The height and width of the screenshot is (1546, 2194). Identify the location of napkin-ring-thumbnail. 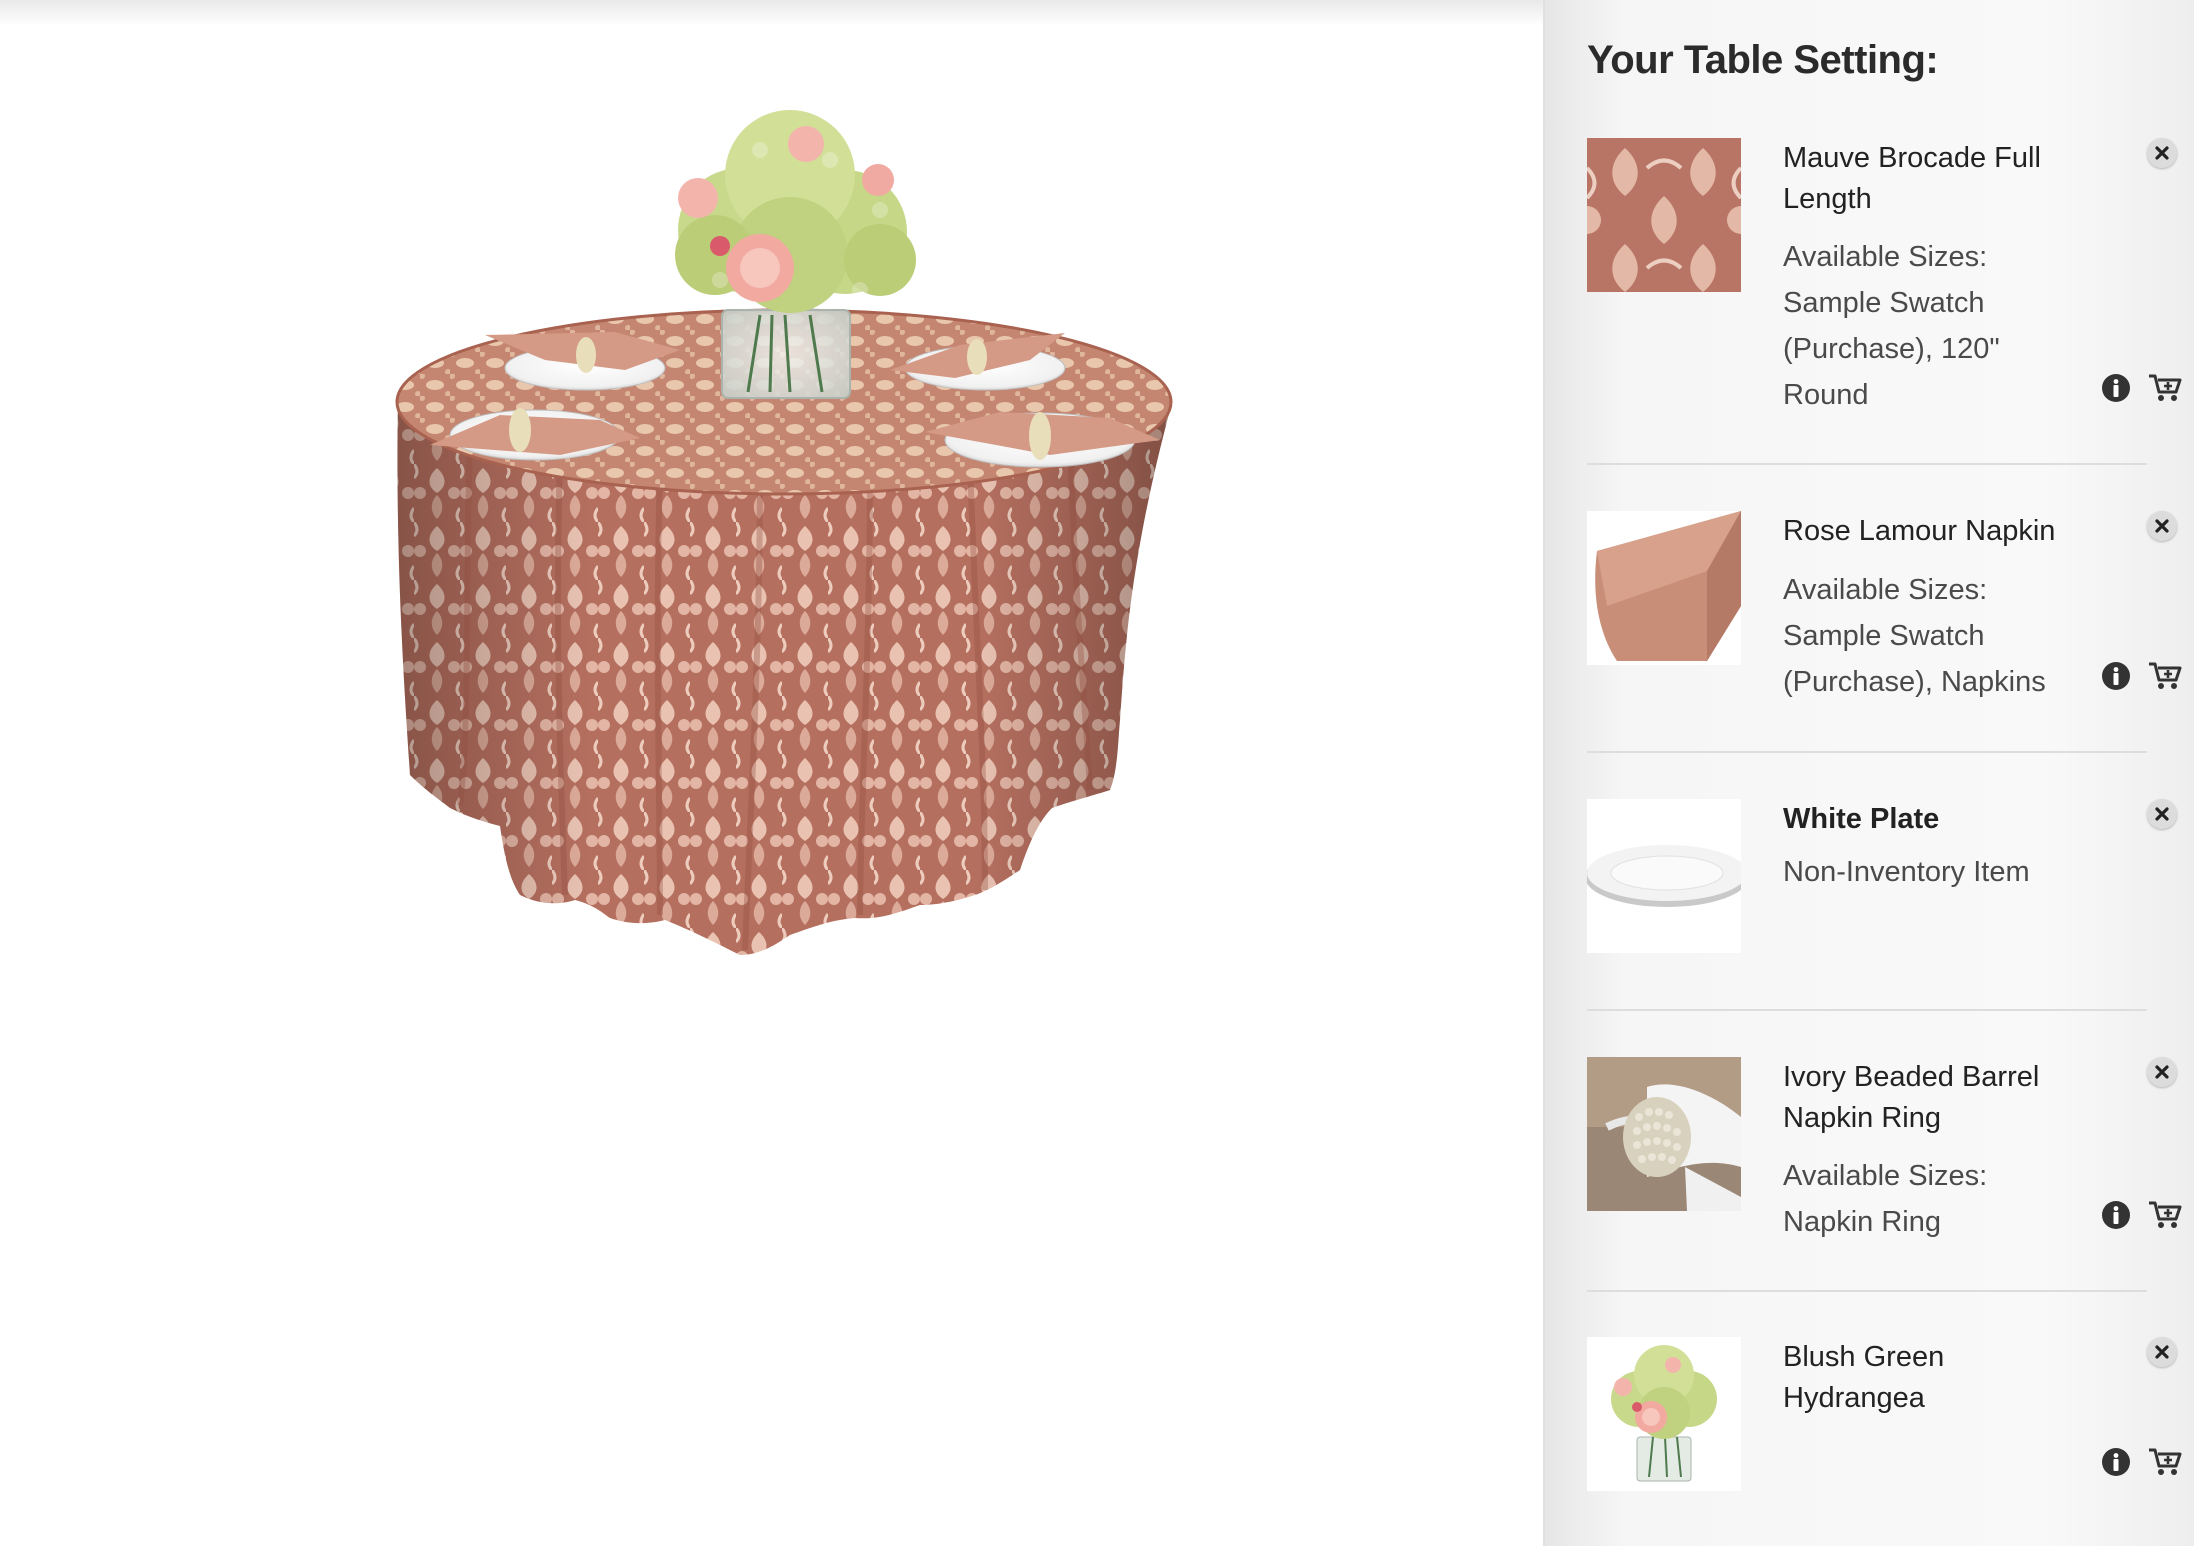
(1664, 1134).